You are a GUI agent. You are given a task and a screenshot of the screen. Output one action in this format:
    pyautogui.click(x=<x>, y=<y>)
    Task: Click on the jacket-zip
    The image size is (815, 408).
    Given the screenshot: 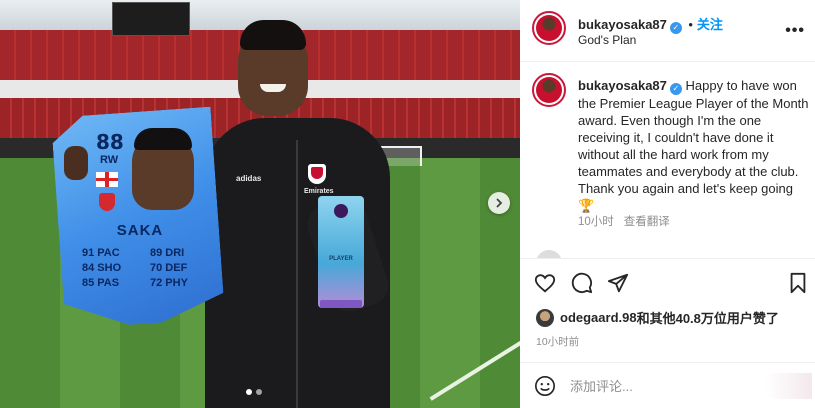 What is the action you would take?
    pyautogui.click(x=297, y=274)
    